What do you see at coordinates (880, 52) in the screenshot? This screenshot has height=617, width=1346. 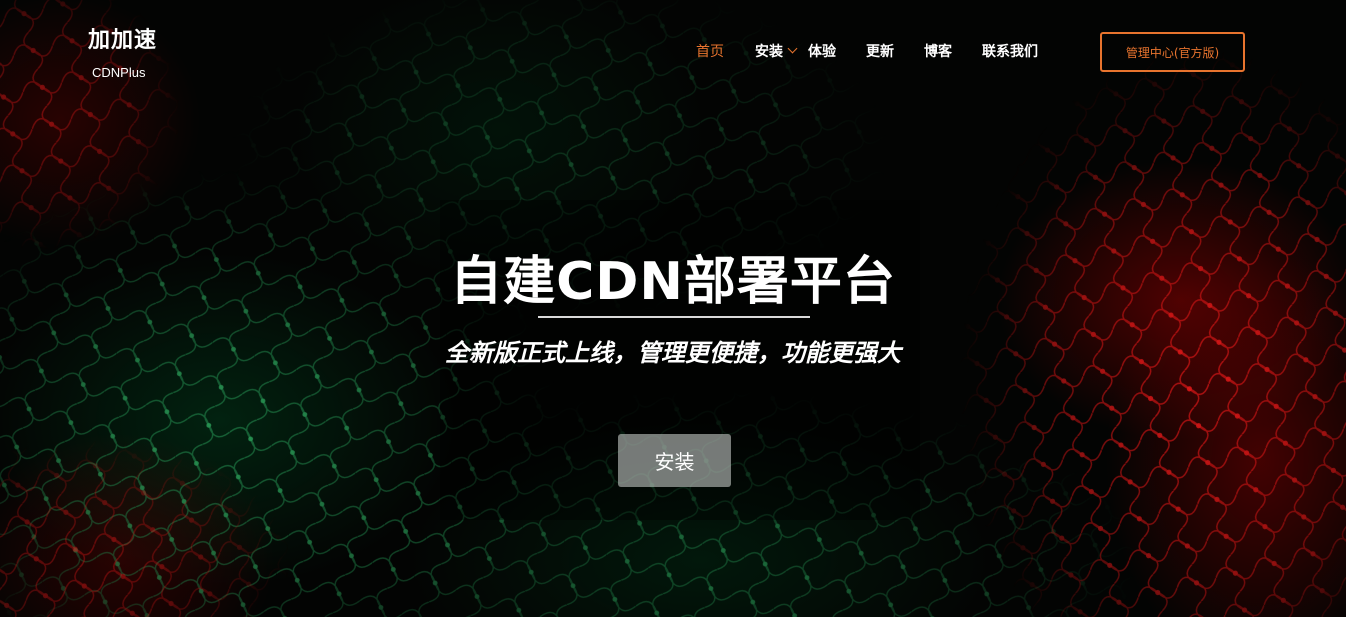 I see `nav-item-updates: 更新` at bounding box center [880, 52].